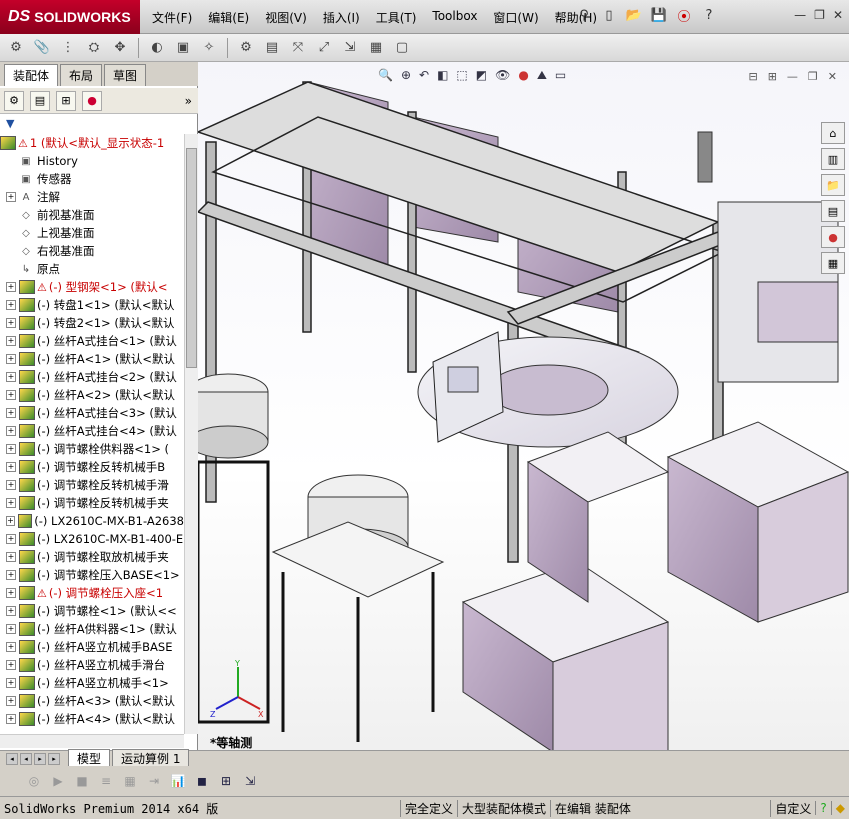 The width and height of the screenshot is (849, 819). I want to click on tree-item: + (-) 调节螺栓取放机械手夹, so click(92, 557).